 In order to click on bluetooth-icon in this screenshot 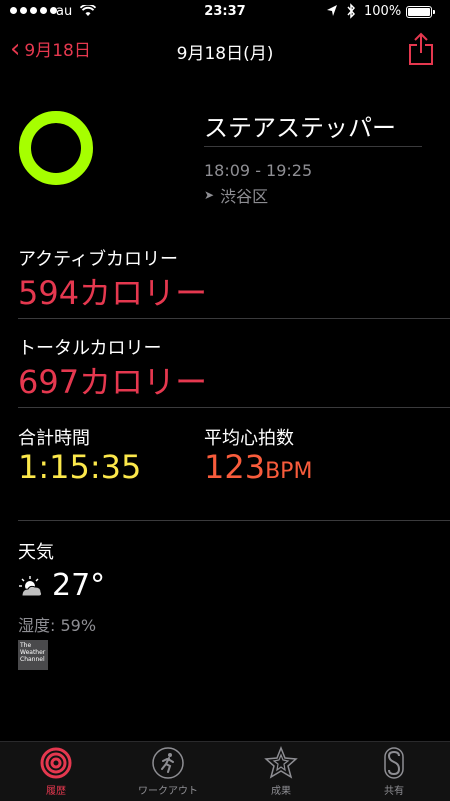, I will do `click(351, 11)`.